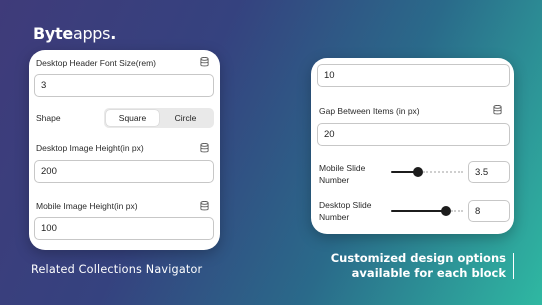 The image size is (542, 305). What do you see at coordinates (117, 269) in the screenshot?
I see `left-caption: Related Collections Navigator` at bounding box center [117, 269].